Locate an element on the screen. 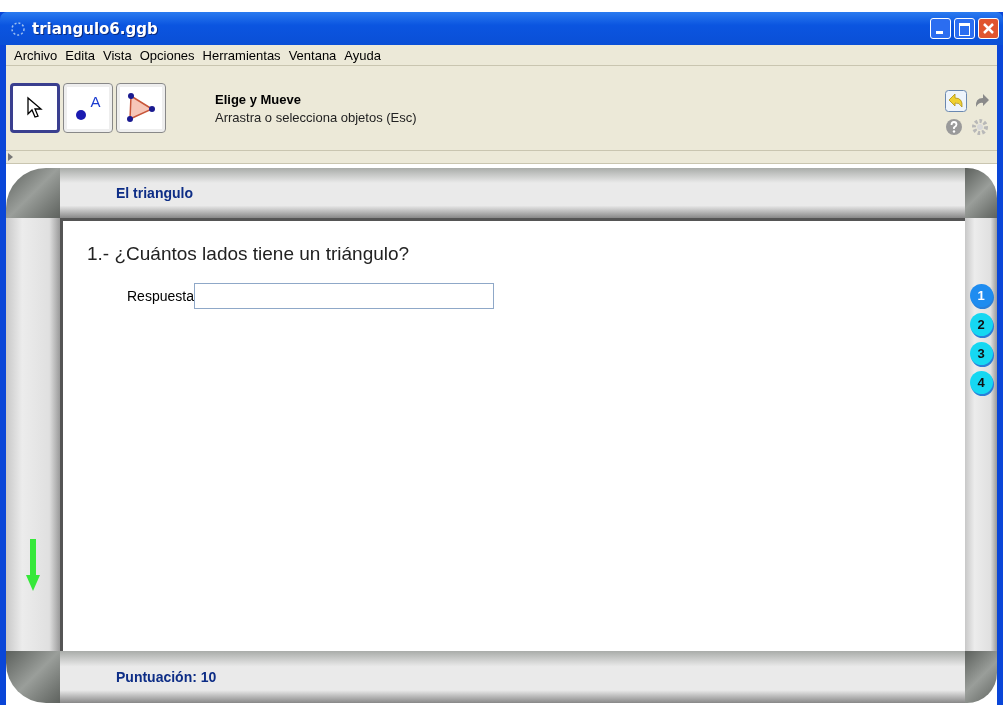  point-label: A is located at coordinates (95, 101).